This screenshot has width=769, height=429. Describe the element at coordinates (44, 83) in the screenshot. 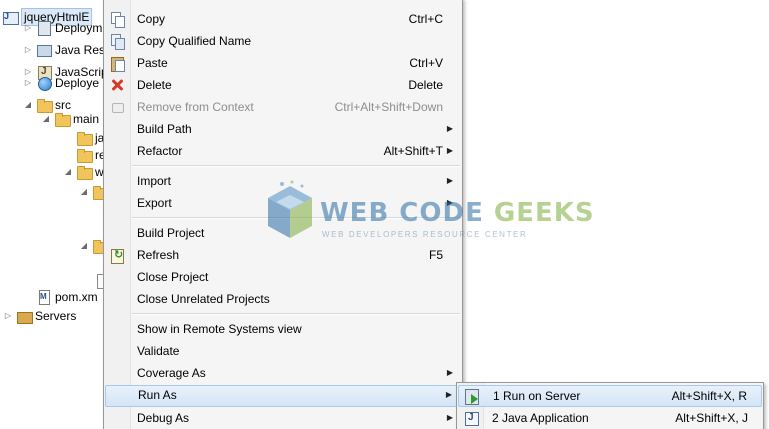

I see `deployed-resources-icon` at that location.